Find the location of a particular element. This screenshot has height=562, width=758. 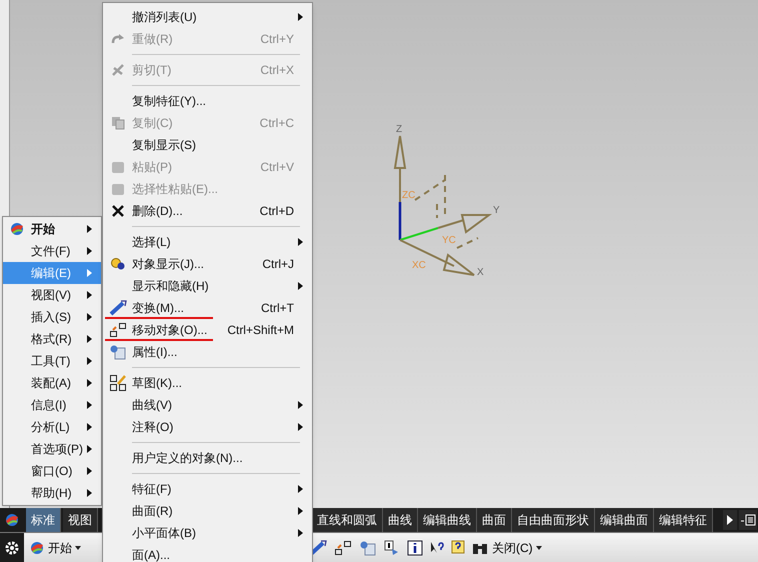

info-object-icon is located at coordinates (392, 548).